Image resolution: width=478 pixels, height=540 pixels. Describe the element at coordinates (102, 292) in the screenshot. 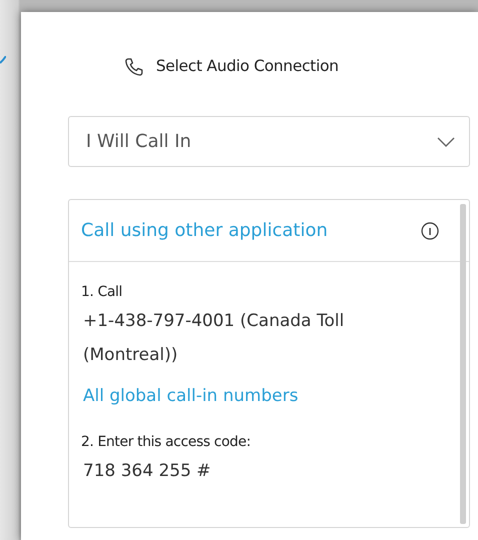

I see `step-heading: 1. Call` at that location.